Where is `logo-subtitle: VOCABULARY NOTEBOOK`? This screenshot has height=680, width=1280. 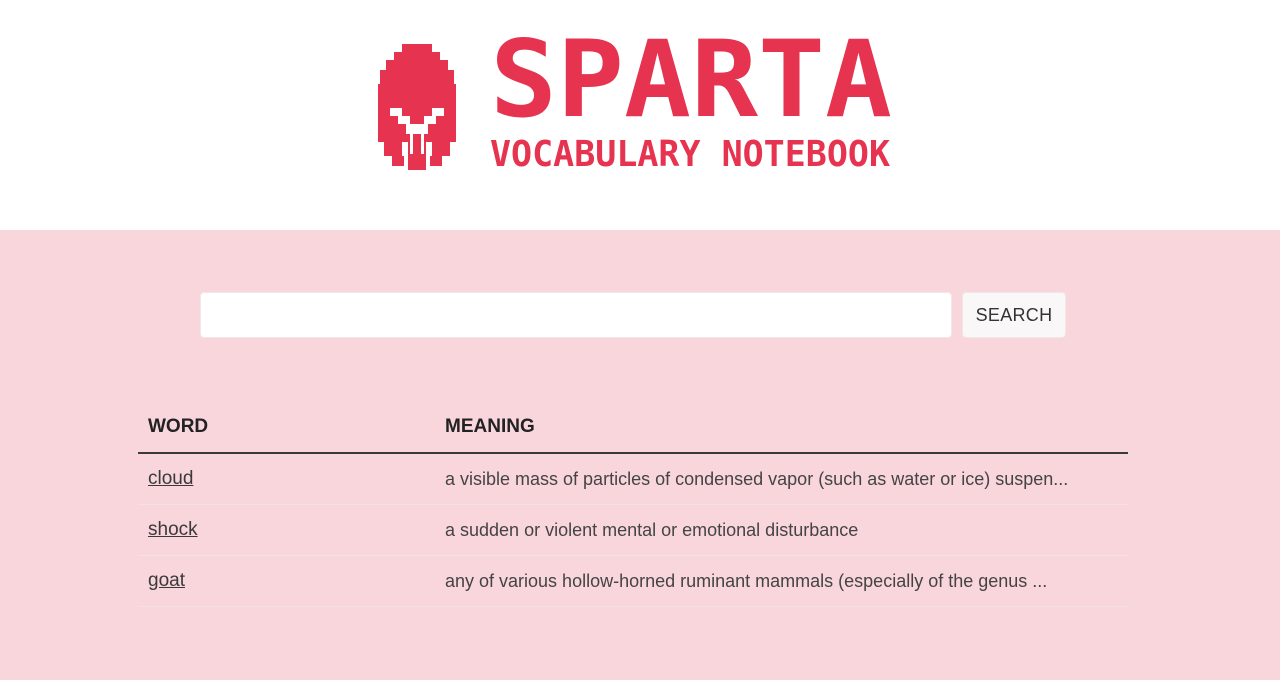
logo-subtitle: VOCABULARY NOTEBOOK is located at coordinates (690, 154).